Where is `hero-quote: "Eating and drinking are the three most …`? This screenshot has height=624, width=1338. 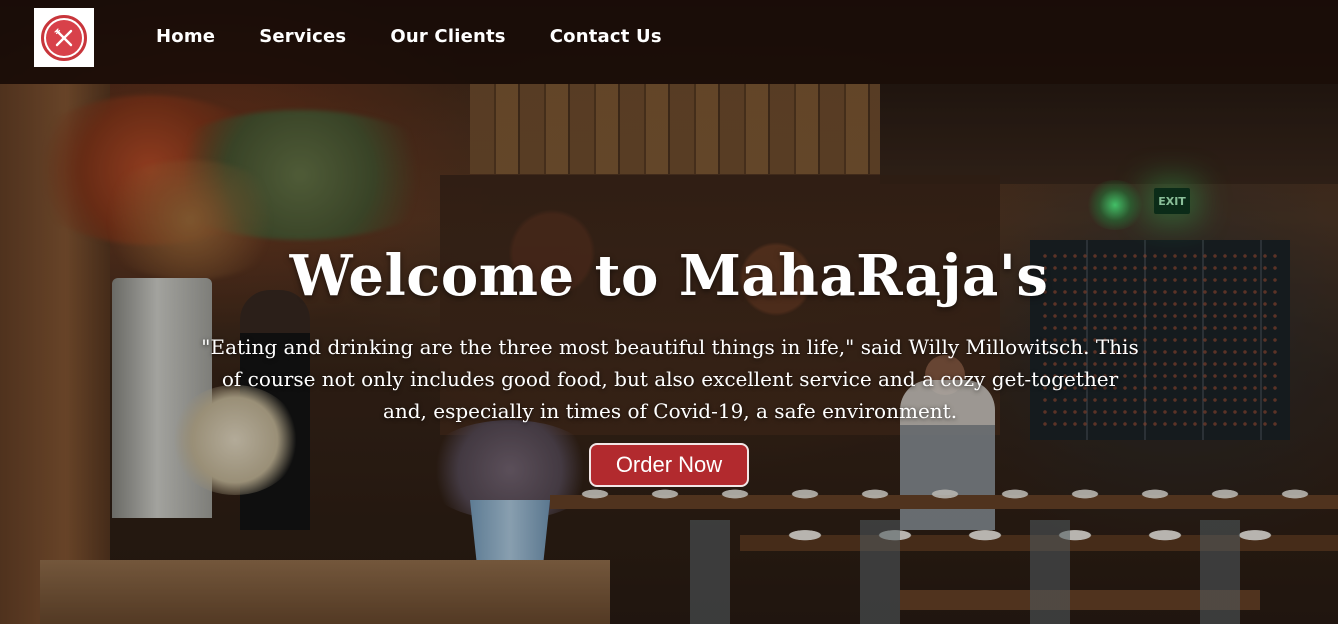 hero-quote: "Eating and drinking are the three most … is located at coordinates (670, 379).